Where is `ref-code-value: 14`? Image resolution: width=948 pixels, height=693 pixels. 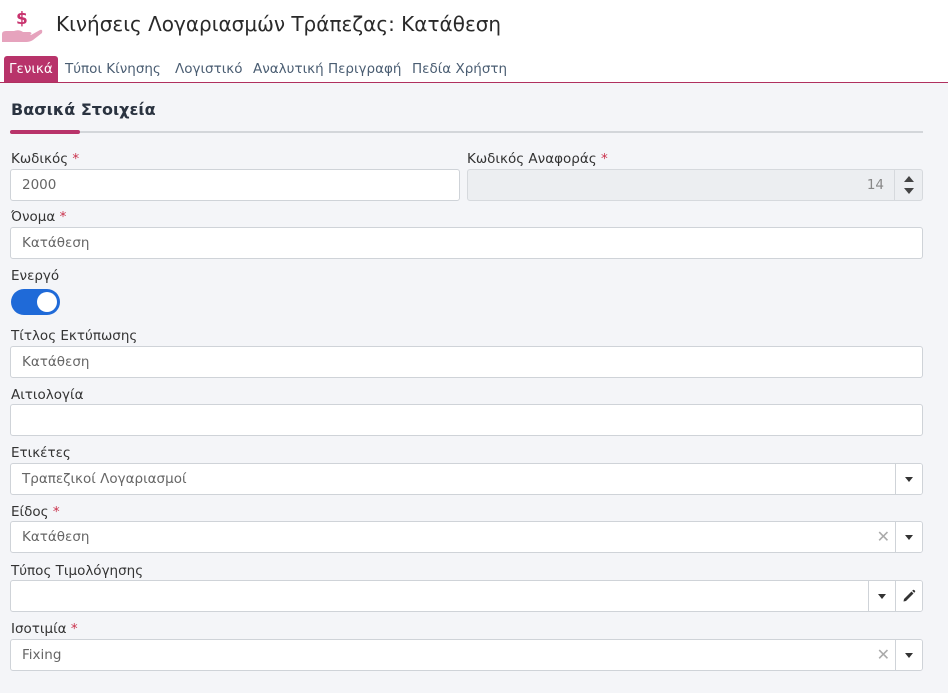 ref-code-value: 14 is located at coordinates (875, 185).